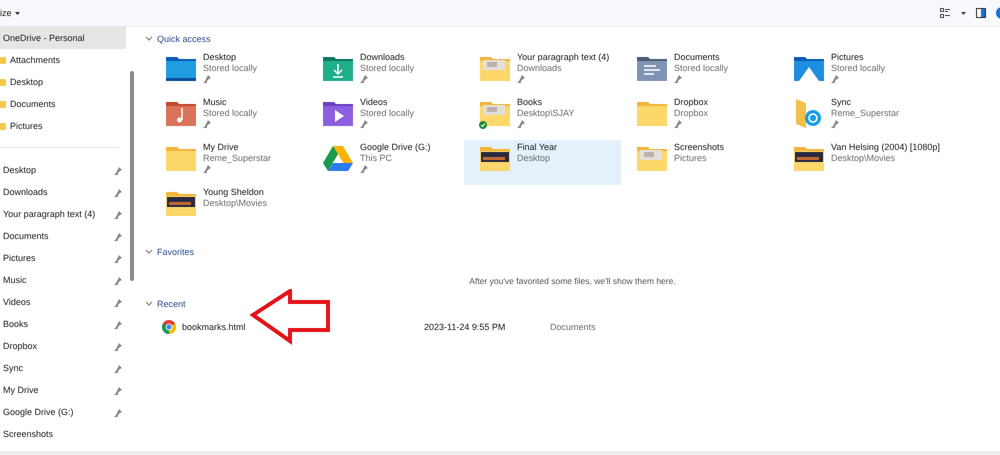 The width and height of the screenshot is (1000, 455). I want to click on folder-name: Screenshots, so click(699, 147).